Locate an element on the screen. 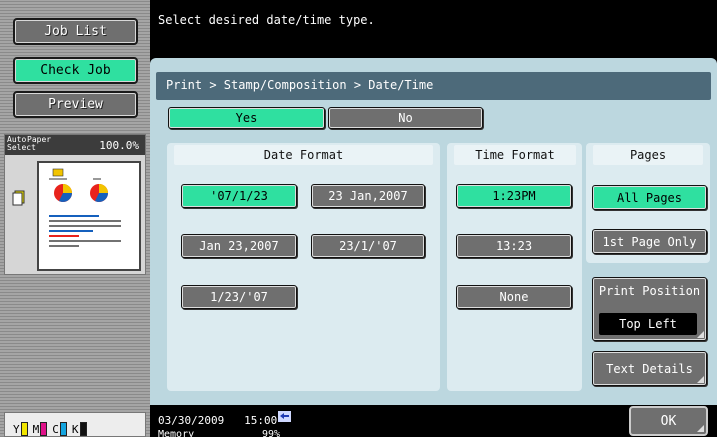  no-button: No is located at coordinates (405, 118).